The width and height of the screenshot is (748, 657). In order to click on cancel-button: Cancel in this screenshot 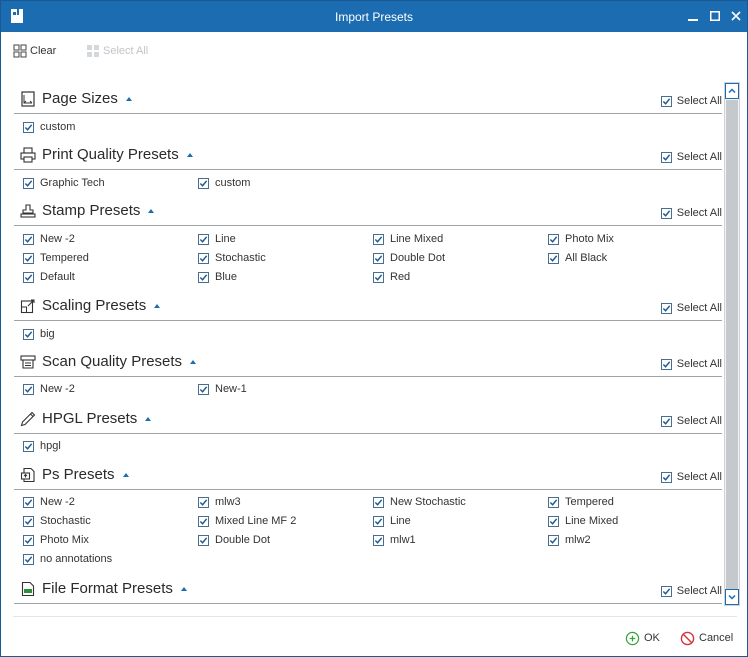, I will do `click(706, 638)`.